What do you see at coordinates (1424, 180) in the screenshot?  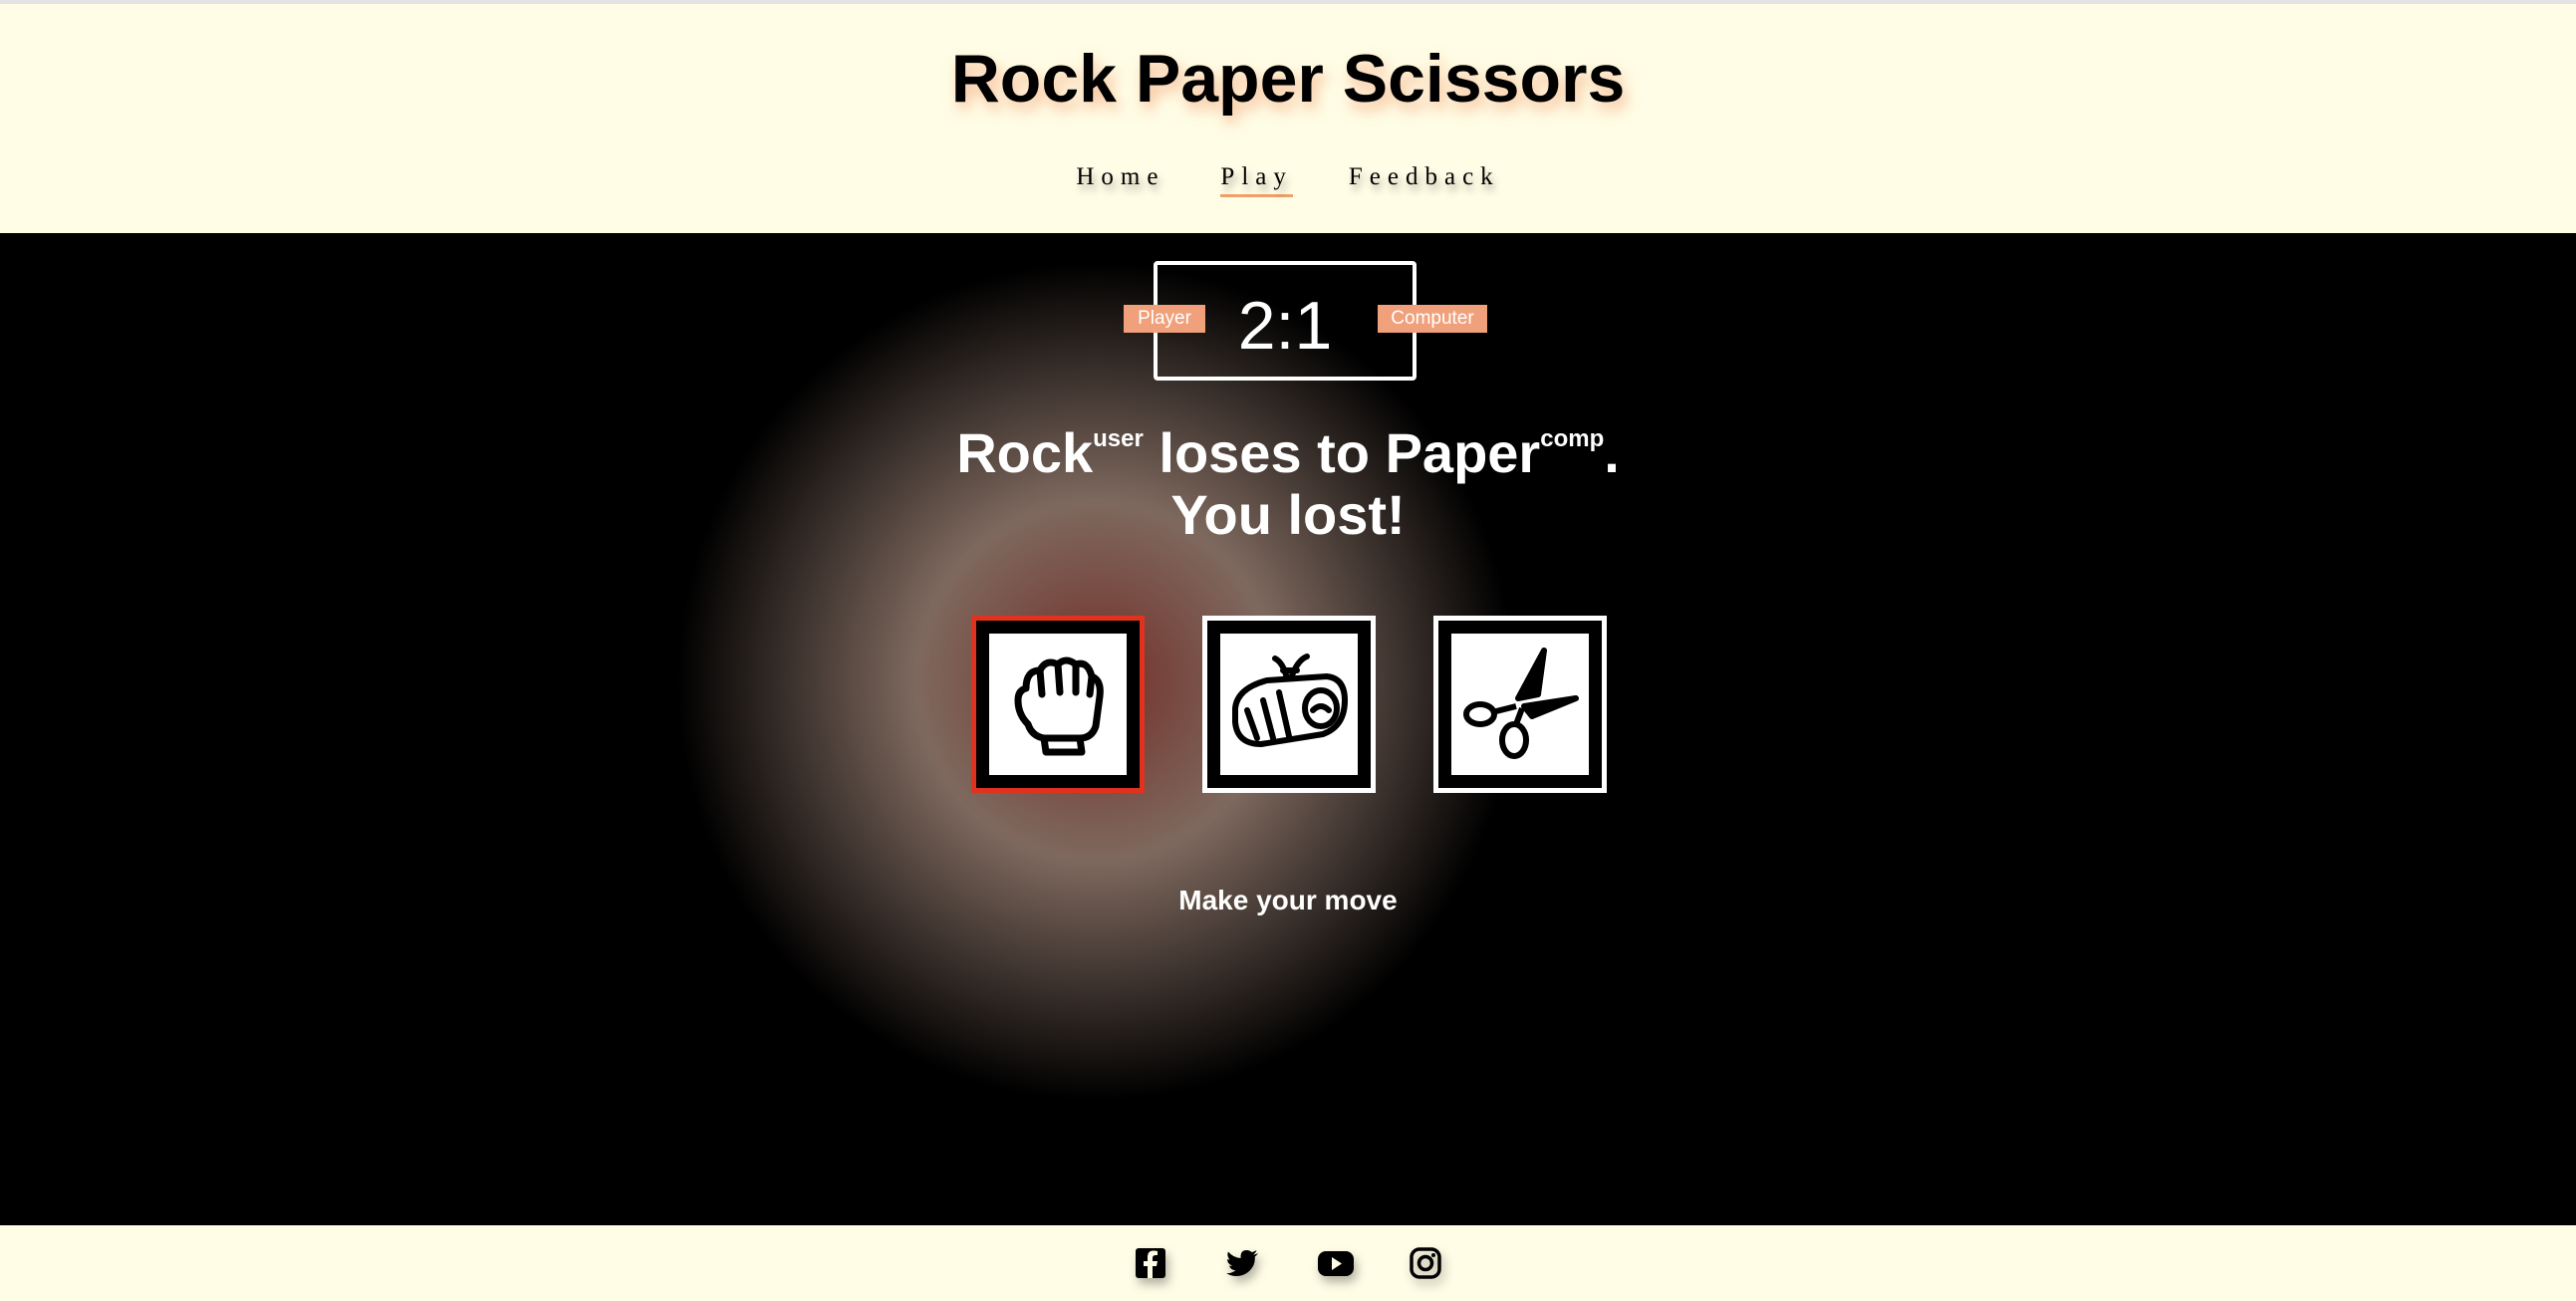 I see `nav-feedback: Feedback` at bounding box center [1424, 180].